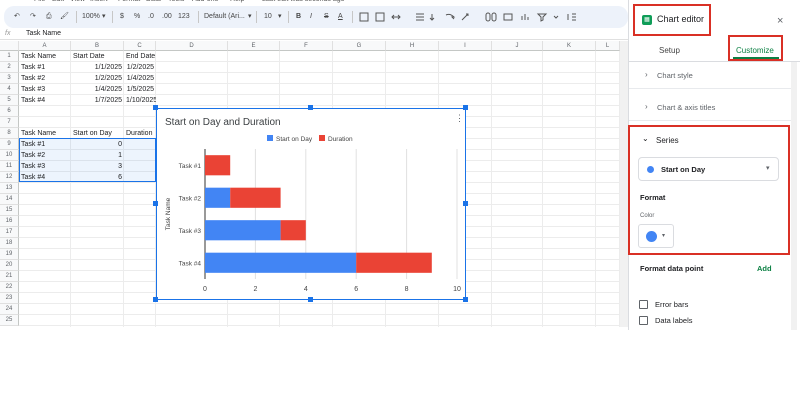 This screenshot has width=800, height=402. I want to click on table-cell: 1, so click(97, 155).